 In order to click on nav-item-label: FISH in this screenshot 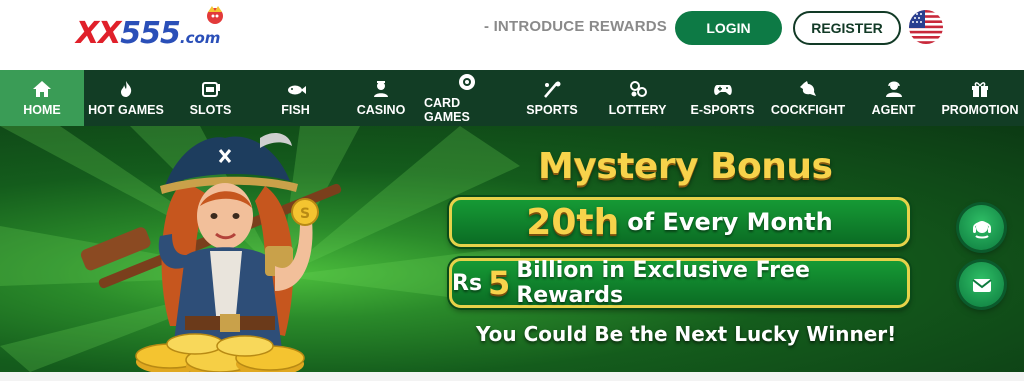, I will do `click(295, 110)`.